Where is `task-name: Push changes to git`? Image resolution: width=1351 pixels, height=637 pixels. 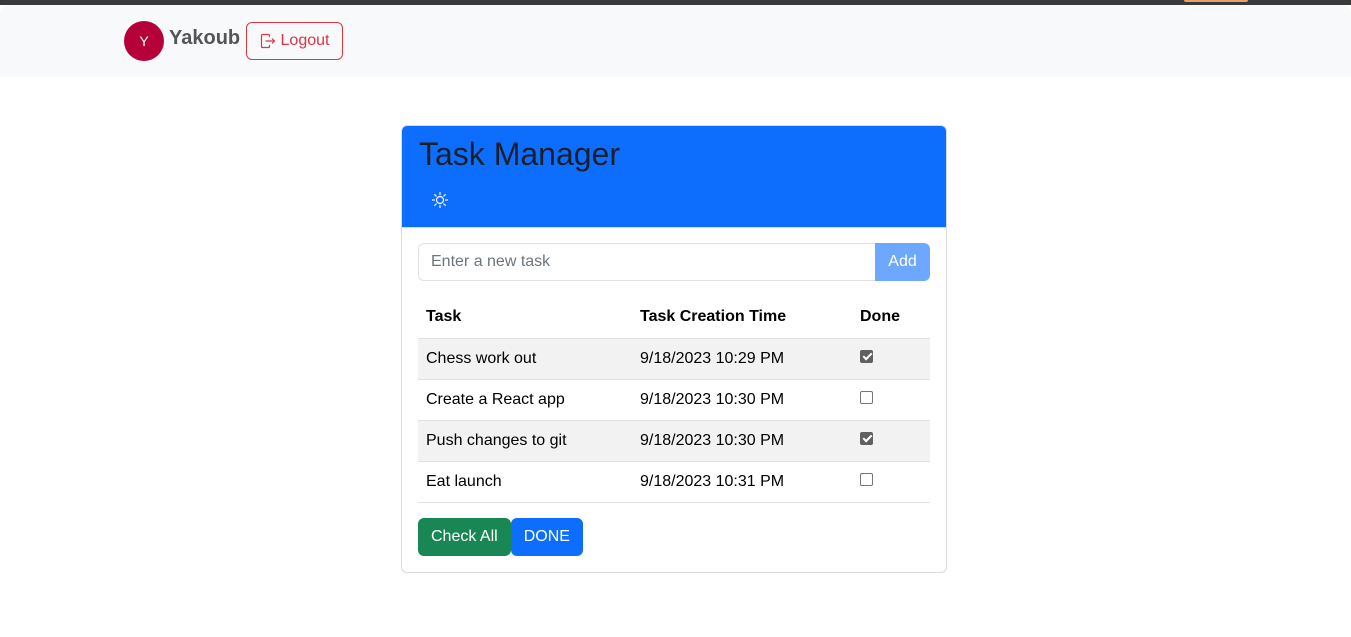
task-name: Push changes to git is located at coordinates (525, 441).